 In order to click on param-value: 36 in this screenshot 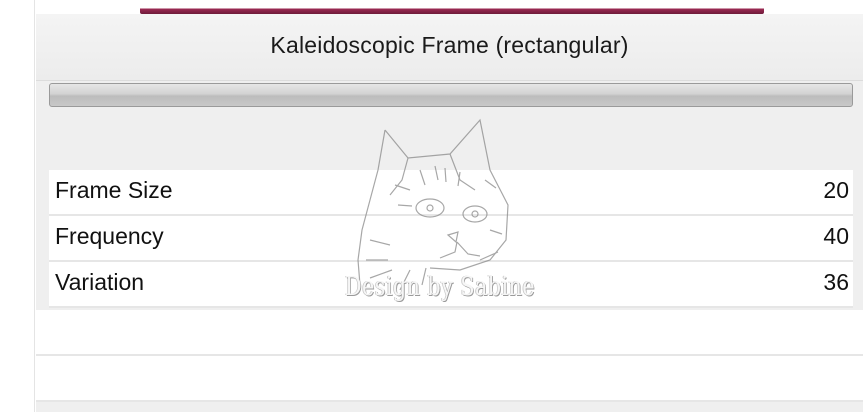, I will do `click(836, 282)`.